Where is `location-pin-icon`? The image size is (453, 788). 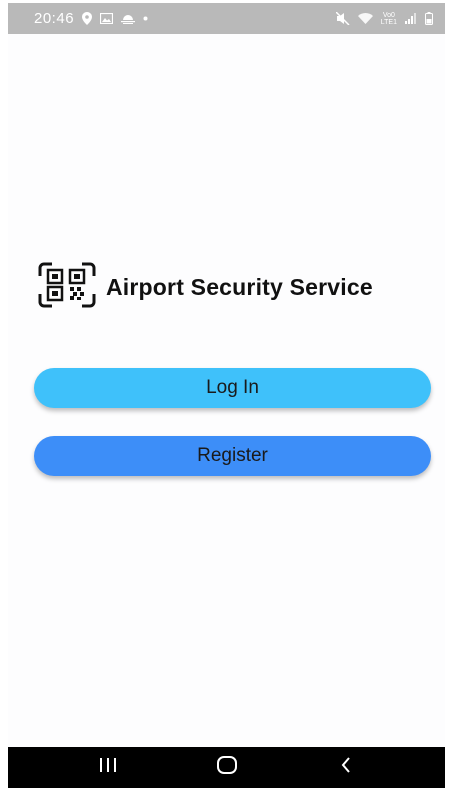 location-pin-icon is located at coordinates (87, 18).